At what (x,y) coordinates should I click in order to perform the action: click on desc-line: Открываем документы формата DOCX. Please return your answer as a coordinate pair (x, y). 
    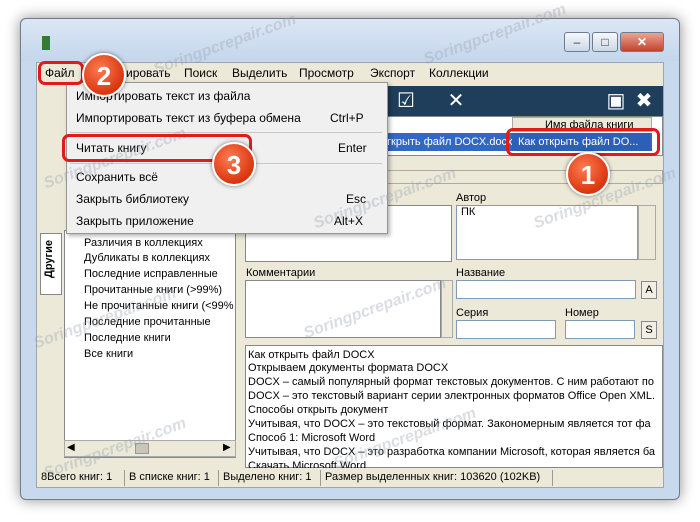
    Looking at the image, I should click on (348, 368).